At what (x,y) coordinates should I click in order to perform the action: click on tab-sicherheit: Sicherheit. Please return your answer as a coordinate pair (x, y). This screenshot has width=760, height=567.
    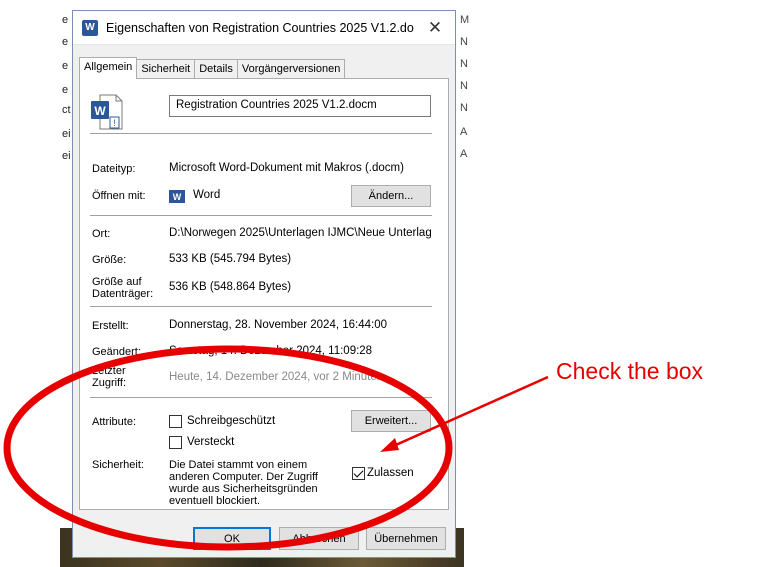
    Looking at the image, I should click on (166, 68).